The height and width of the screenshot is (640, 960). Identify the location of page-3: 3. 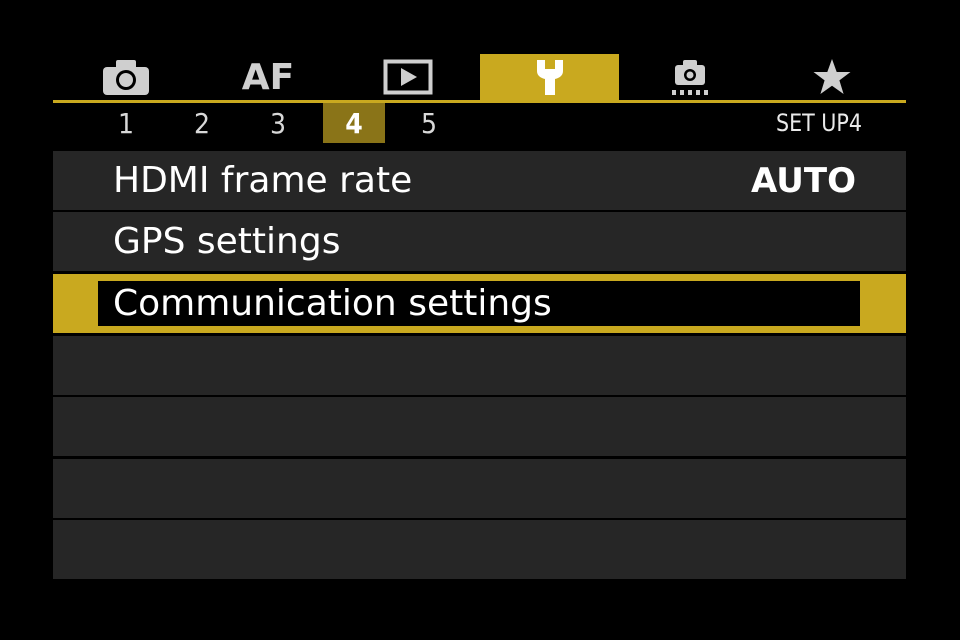
(278, 123).